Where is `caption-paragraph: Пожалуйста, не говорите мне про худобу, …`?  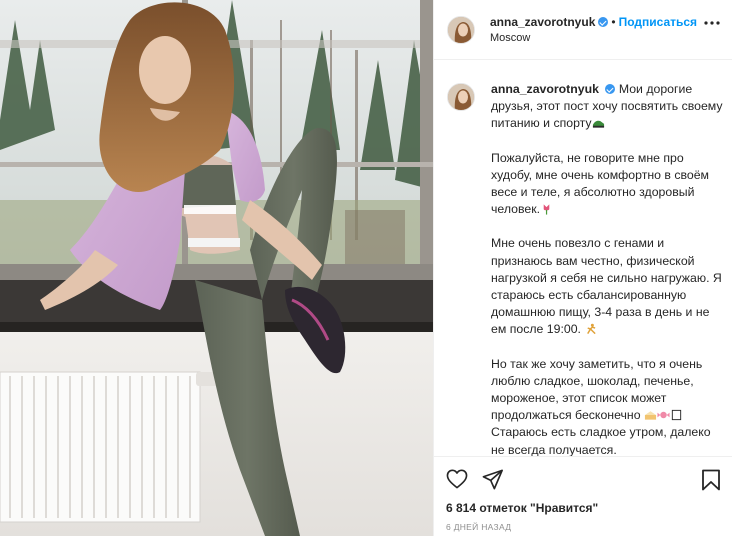 caption-paragraph: Пожалуйста, не говорите мне про худобу, … is located at coordinates (609, 184).